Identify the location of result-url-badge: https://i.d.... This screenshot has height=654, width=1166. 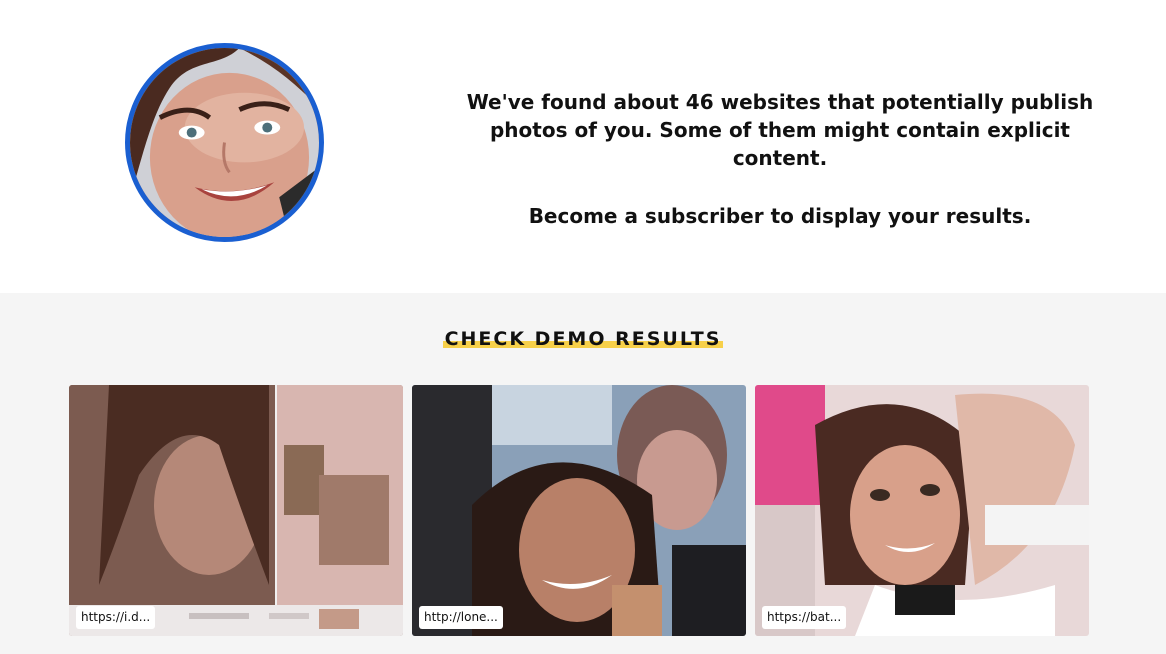
(116, 617).